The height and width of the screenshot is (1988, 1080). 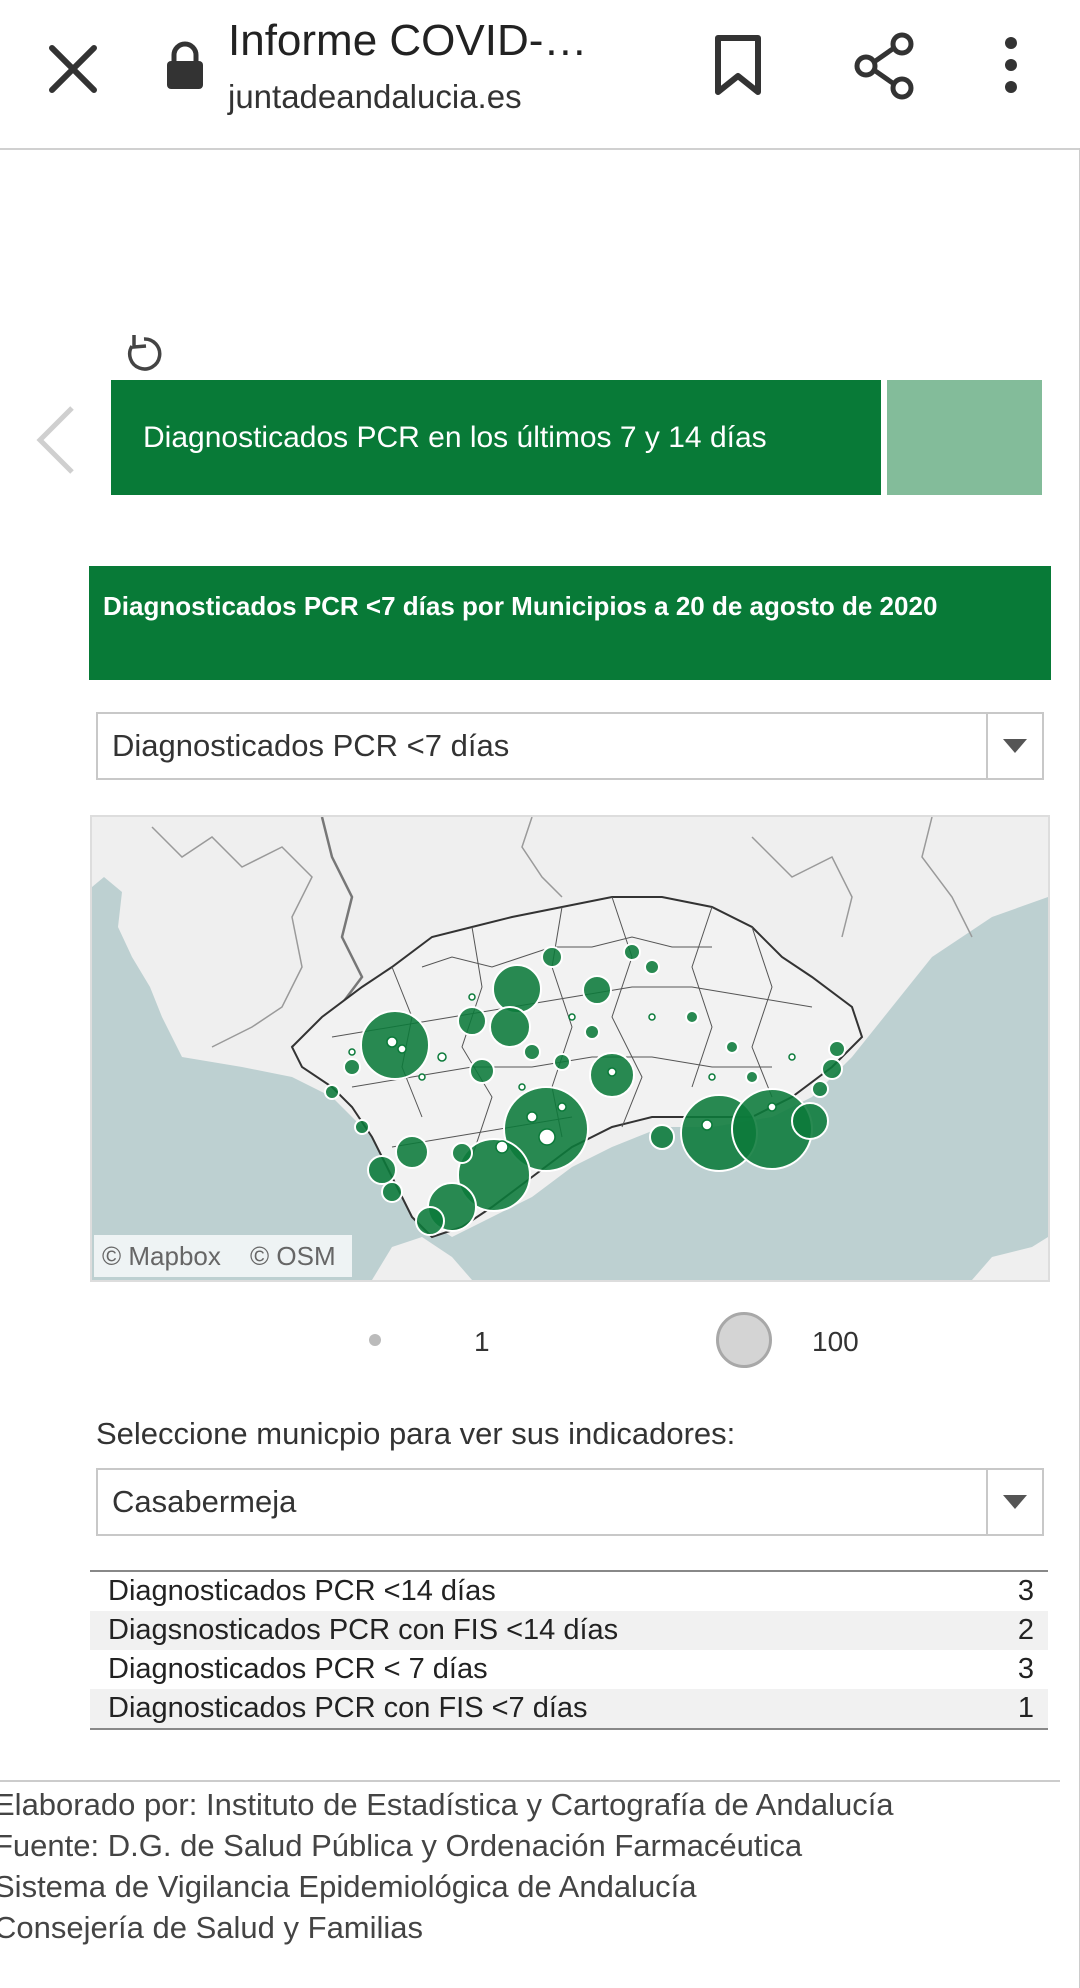 I want to click on page-url: juntadeandalucia.es, so click(x=375, y=97).